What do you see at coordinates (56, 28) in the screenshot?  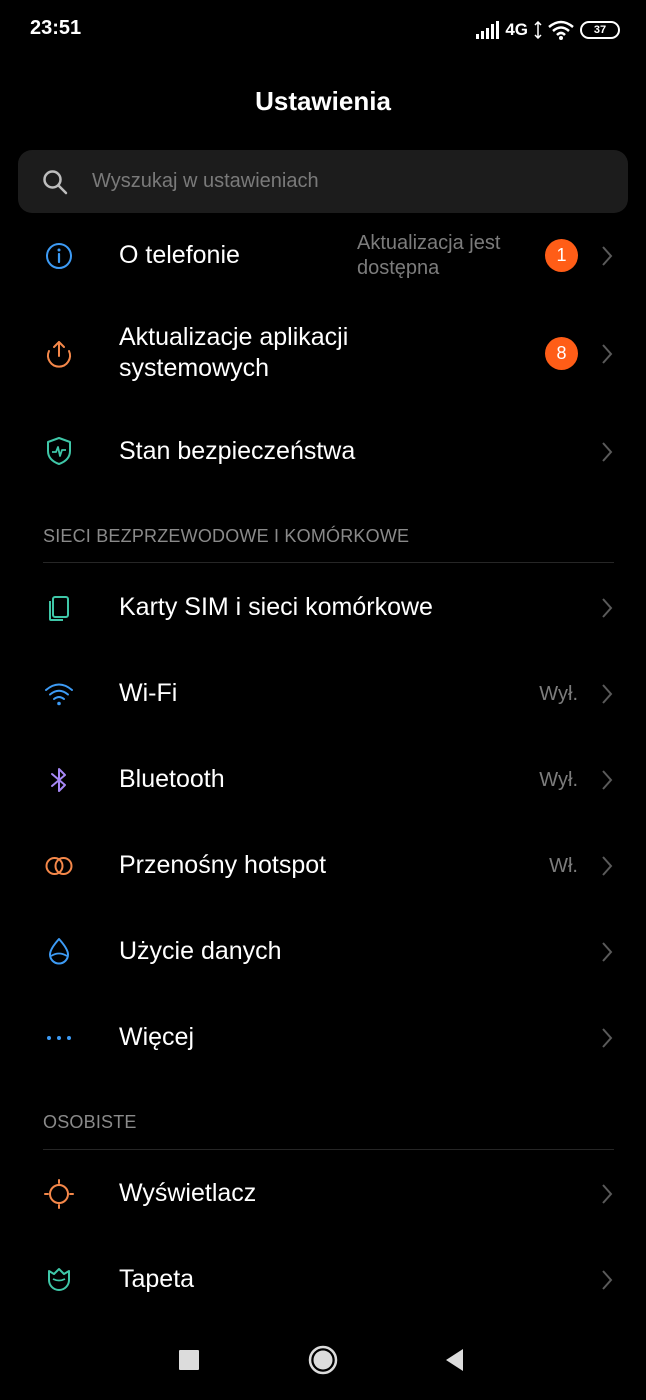 I see `status-time: 23:51` at bounding box center [56, 28].